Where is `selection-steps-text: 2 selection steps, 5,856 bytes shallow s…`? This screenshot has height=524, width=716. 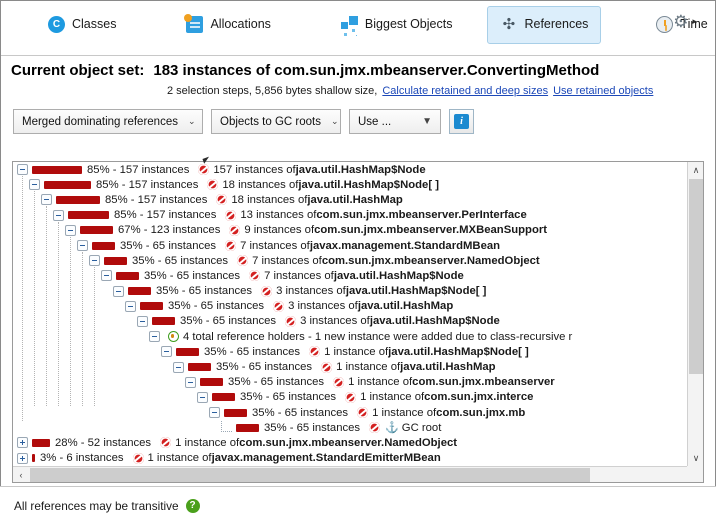 selection-steps-text: 2 selection steps, 5,856 bytes shallow s… is located at coordinates (272, 91).